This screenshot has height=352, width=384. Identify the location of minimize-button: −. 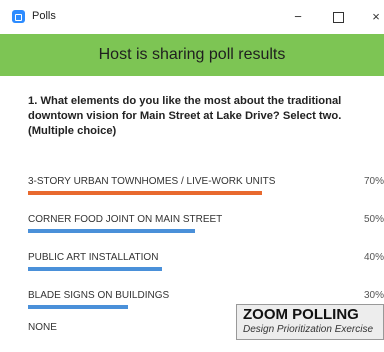
(298, 17).